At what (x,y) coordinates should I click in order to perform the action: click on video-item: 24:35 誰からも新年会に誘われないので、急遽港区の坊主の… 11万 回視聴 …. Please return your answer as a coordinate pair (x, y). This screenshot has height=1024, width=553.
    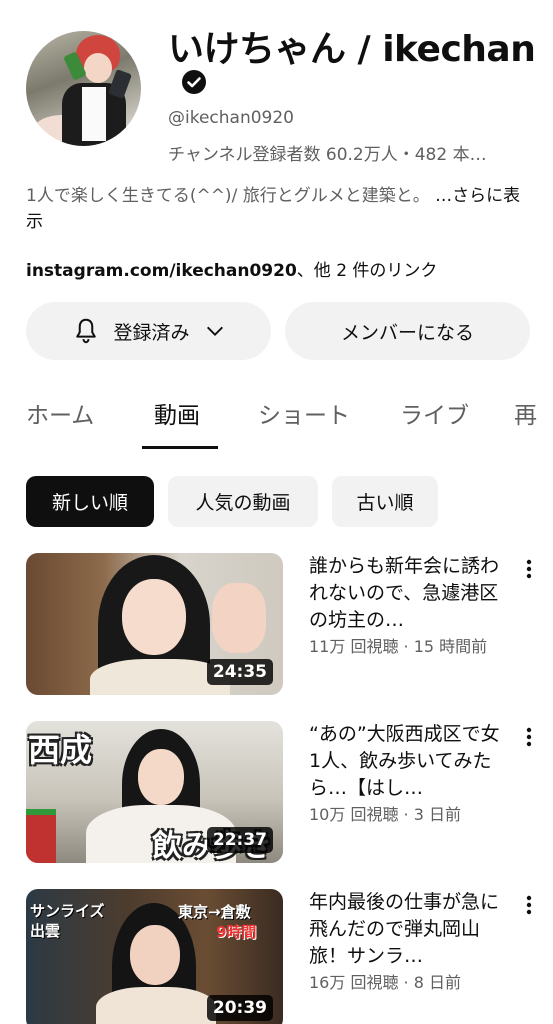
    Looking at the image, I should click on (276, 624).